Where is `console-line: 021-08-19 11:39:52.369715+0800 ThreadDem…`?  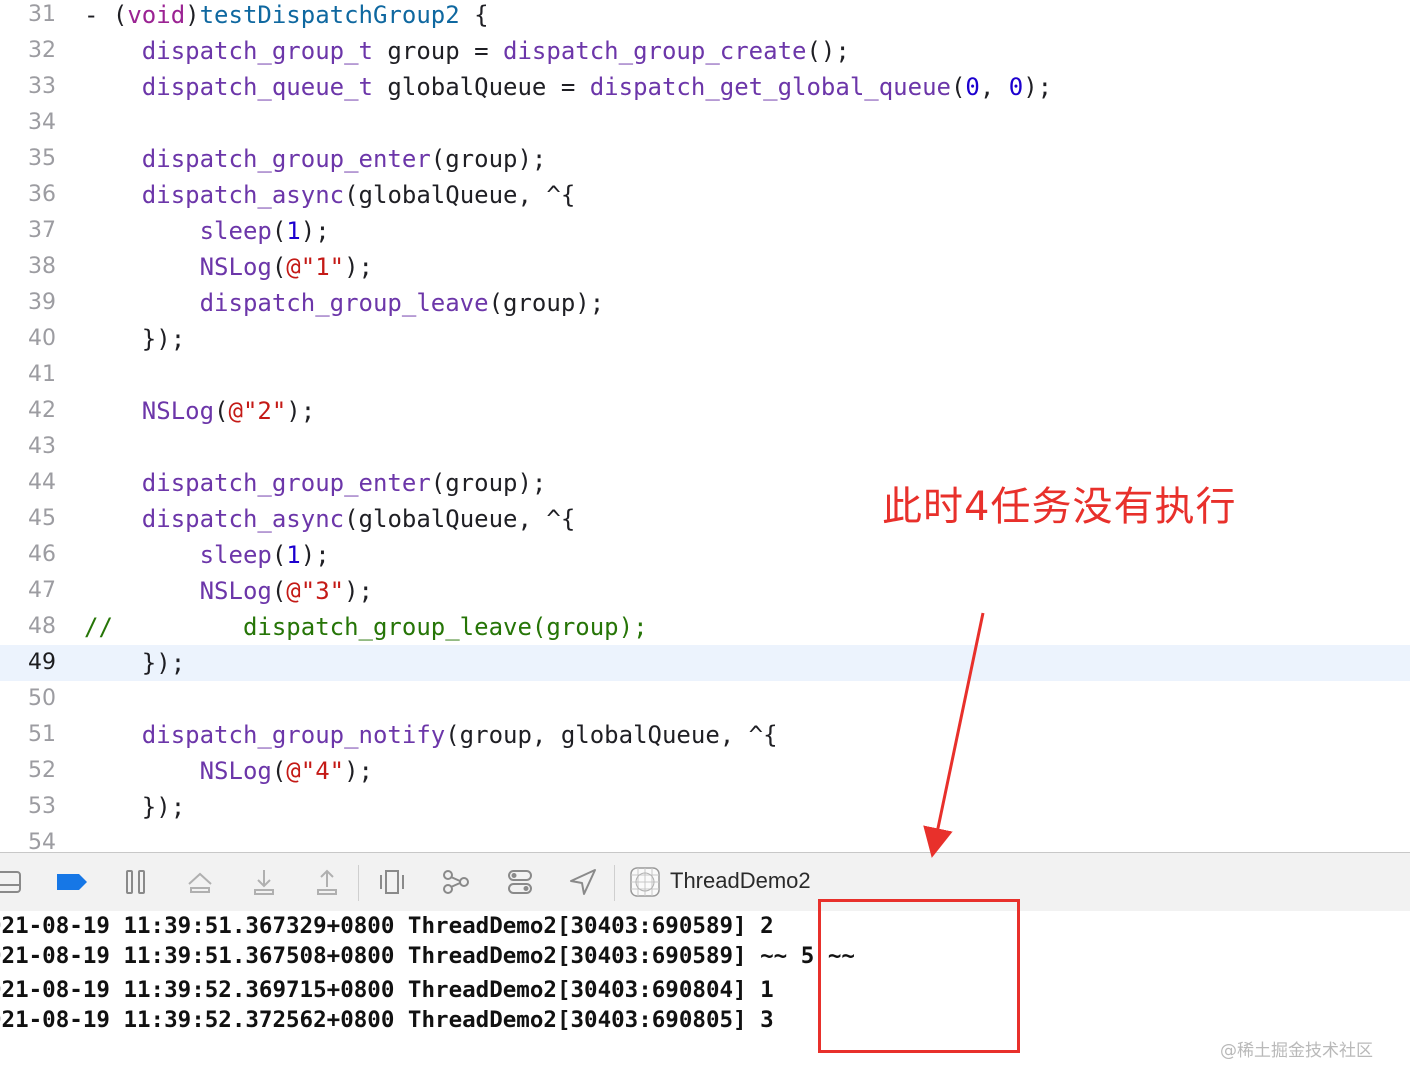
console-line: 021-08-19 11:39:52.369715+0800 ThreadDem… is located at coordinates (387, 990).